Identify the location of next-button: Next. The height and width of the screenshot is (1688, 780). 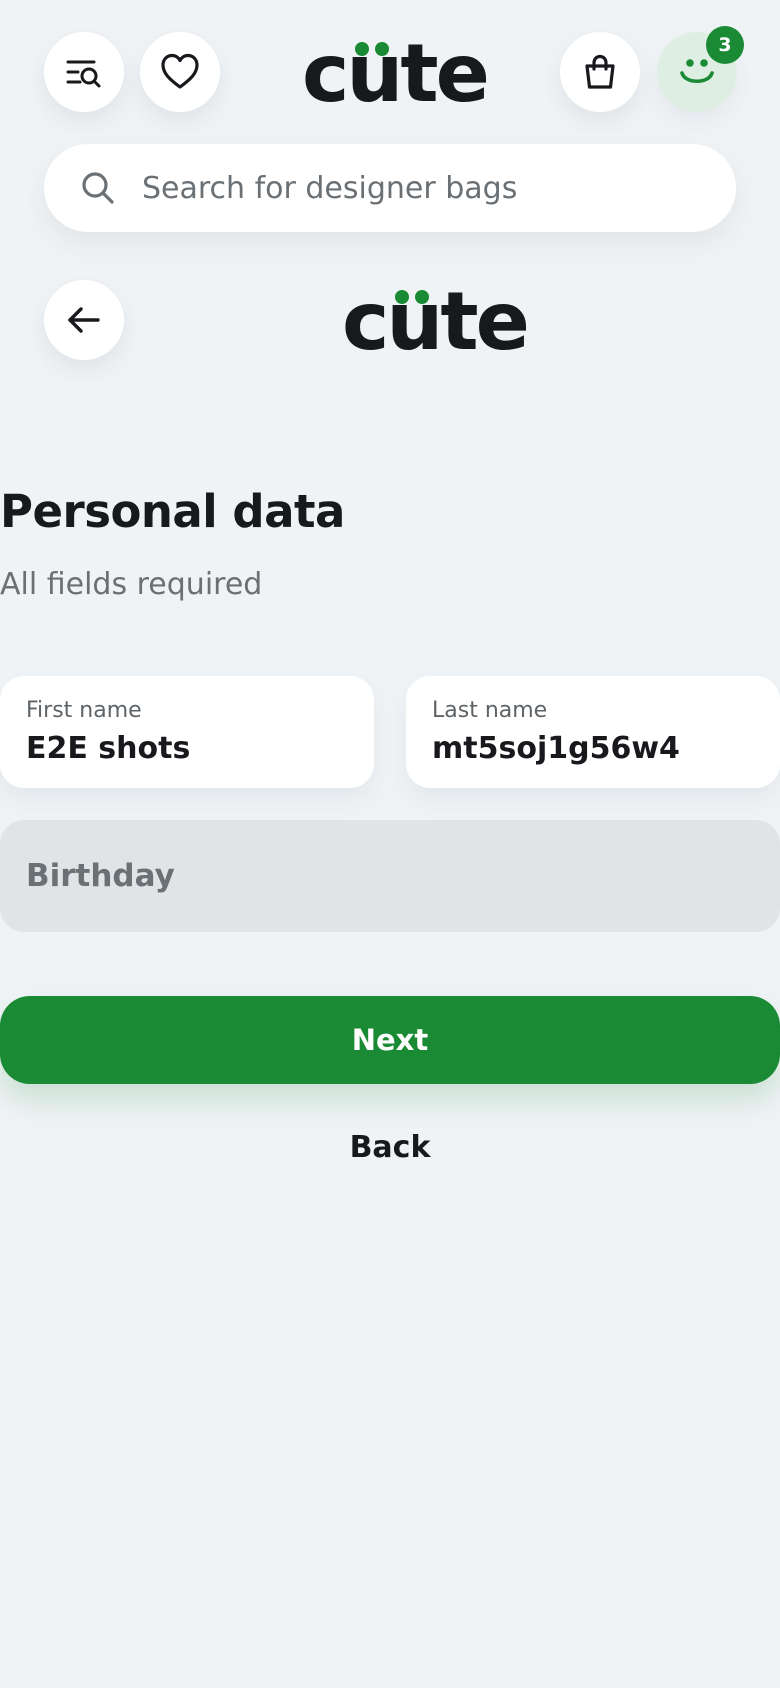
(390, 1040).